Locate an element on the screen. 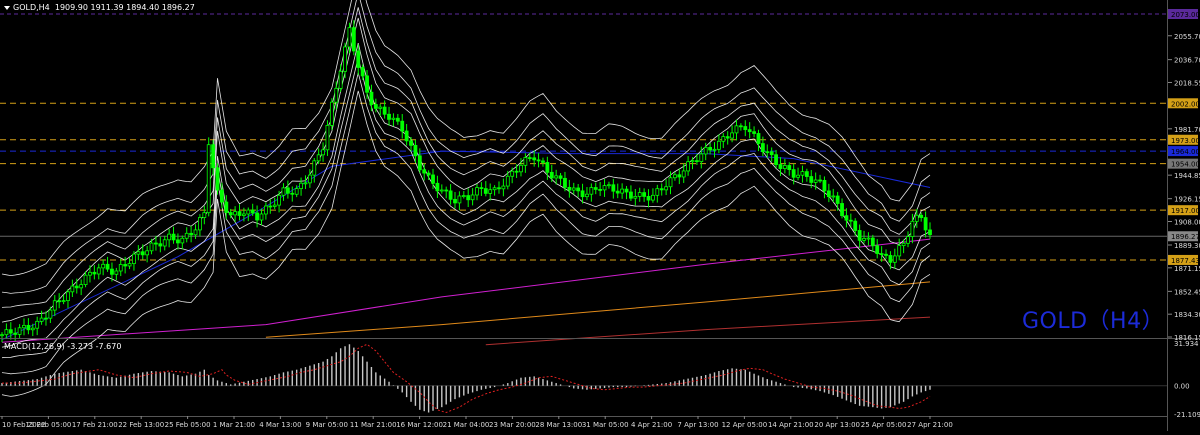  time-tick-label: 22 Feb 13:00 is located at coordinates (141, 425).